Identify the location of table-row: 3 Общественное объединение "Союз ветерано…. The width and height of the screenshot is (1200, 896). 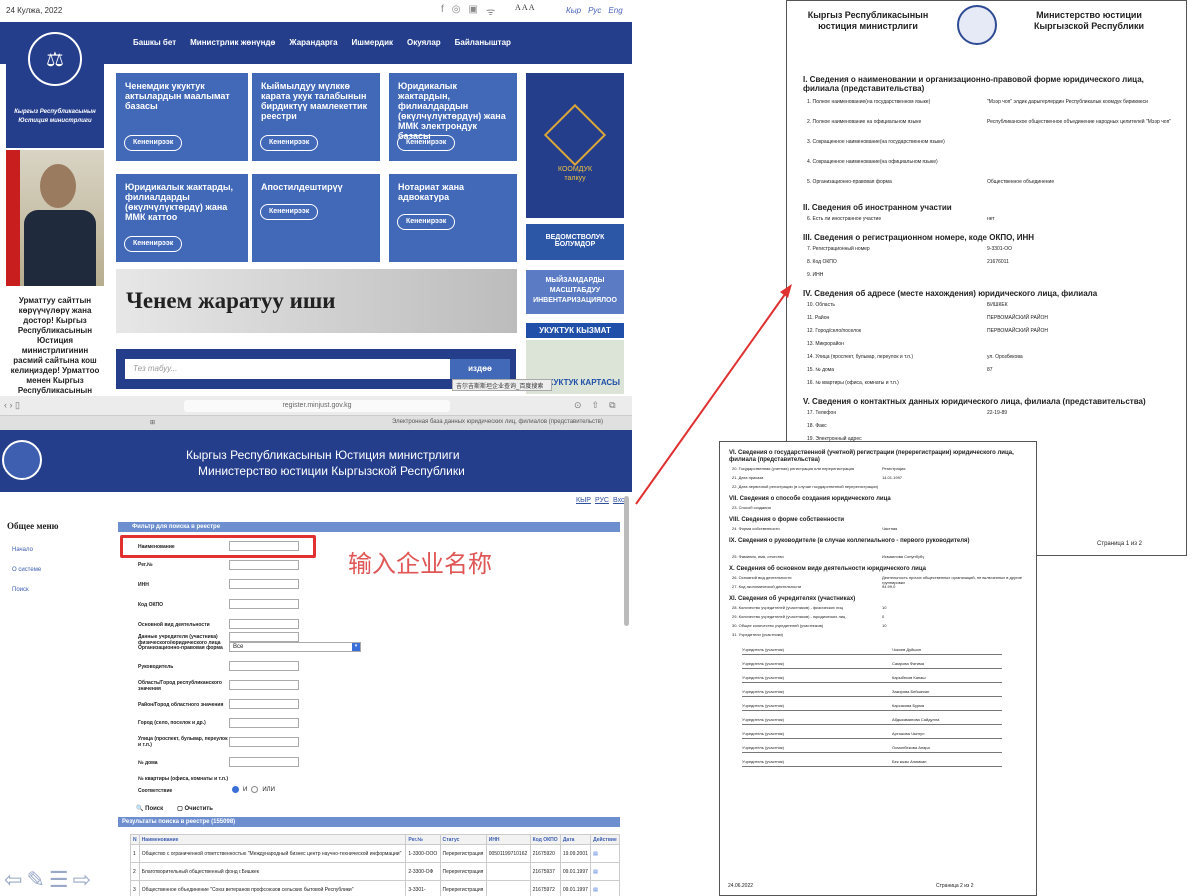
(375, 888).